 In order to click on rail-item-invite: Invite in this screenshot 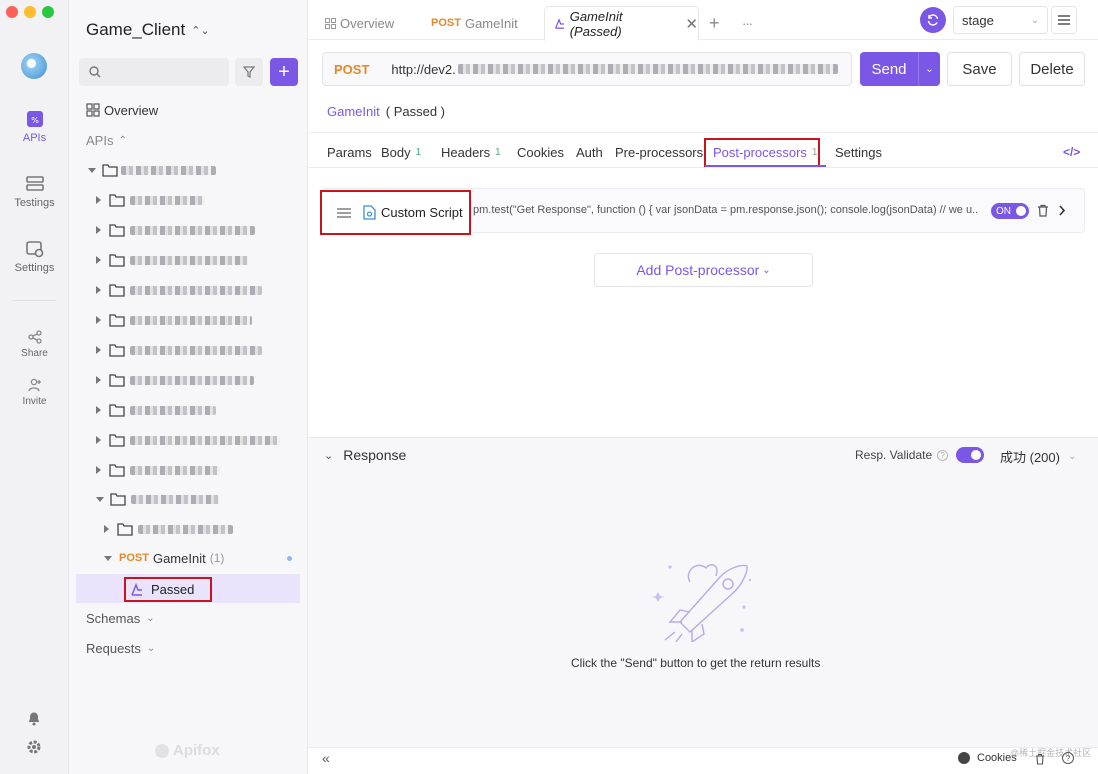, I will do `click(34, 392)`.